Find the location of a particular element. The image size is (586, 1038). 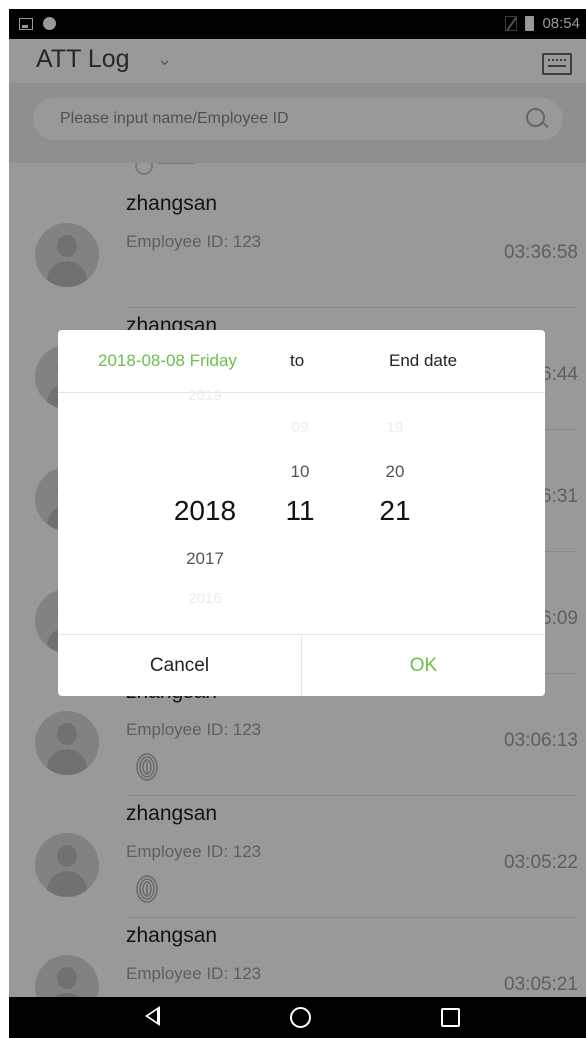

day-wheel: 19 20 21 is located at coordinates (395, 513).